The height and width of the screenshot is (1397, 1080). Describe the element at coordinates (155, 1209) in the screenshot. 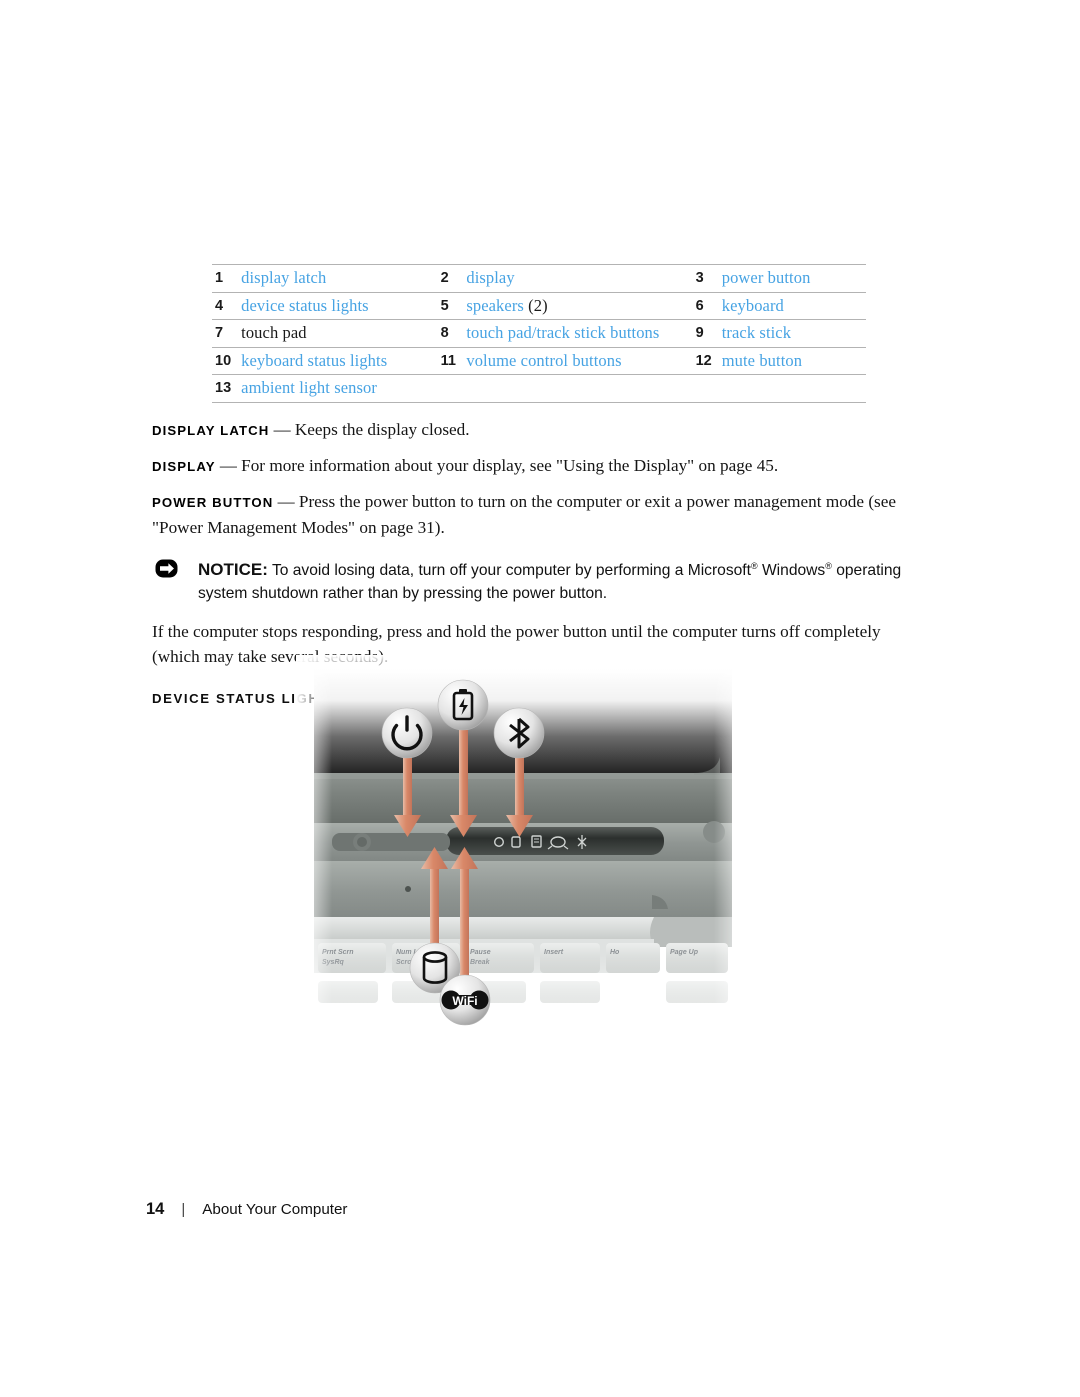

I see `footer-page-number: 14` at that location.